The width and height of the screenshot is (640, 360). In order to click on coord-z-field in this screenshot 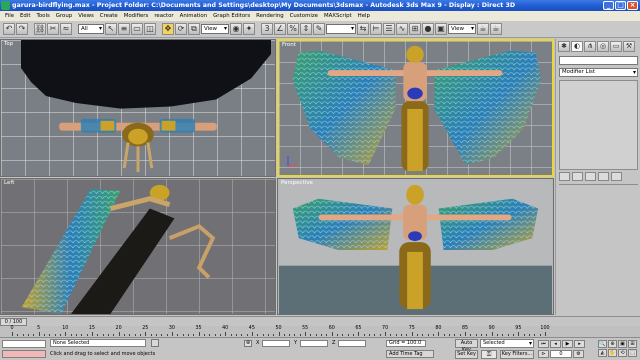, I will do `click(352, 343)`.